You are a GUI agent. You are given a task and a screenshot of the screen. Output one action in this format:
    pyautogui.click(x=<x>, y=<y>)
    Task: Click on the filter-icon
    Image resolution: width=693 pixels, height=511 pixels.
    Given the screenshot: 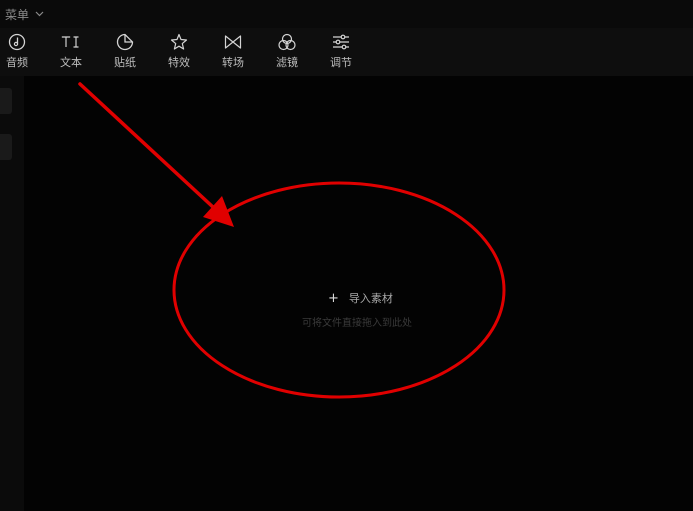 What is the action you would take?
    pyautogui.click(x=287, y=42)
    